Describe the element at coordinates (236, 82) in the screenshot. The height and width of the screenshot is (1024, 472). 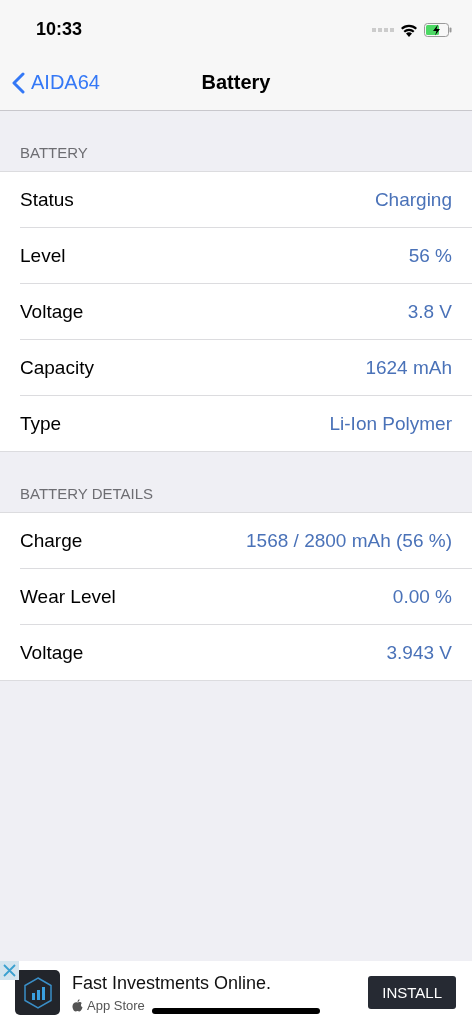
I see `nav-title: Battery` at that location.